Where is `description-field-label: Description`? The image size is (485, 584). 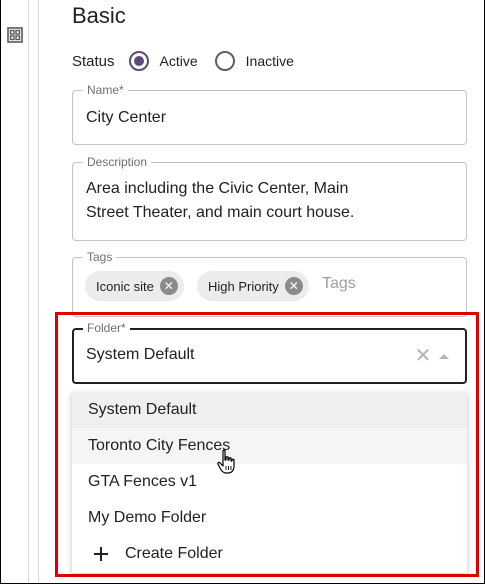 description-field-label: Description is located at coordinates (117, 162).